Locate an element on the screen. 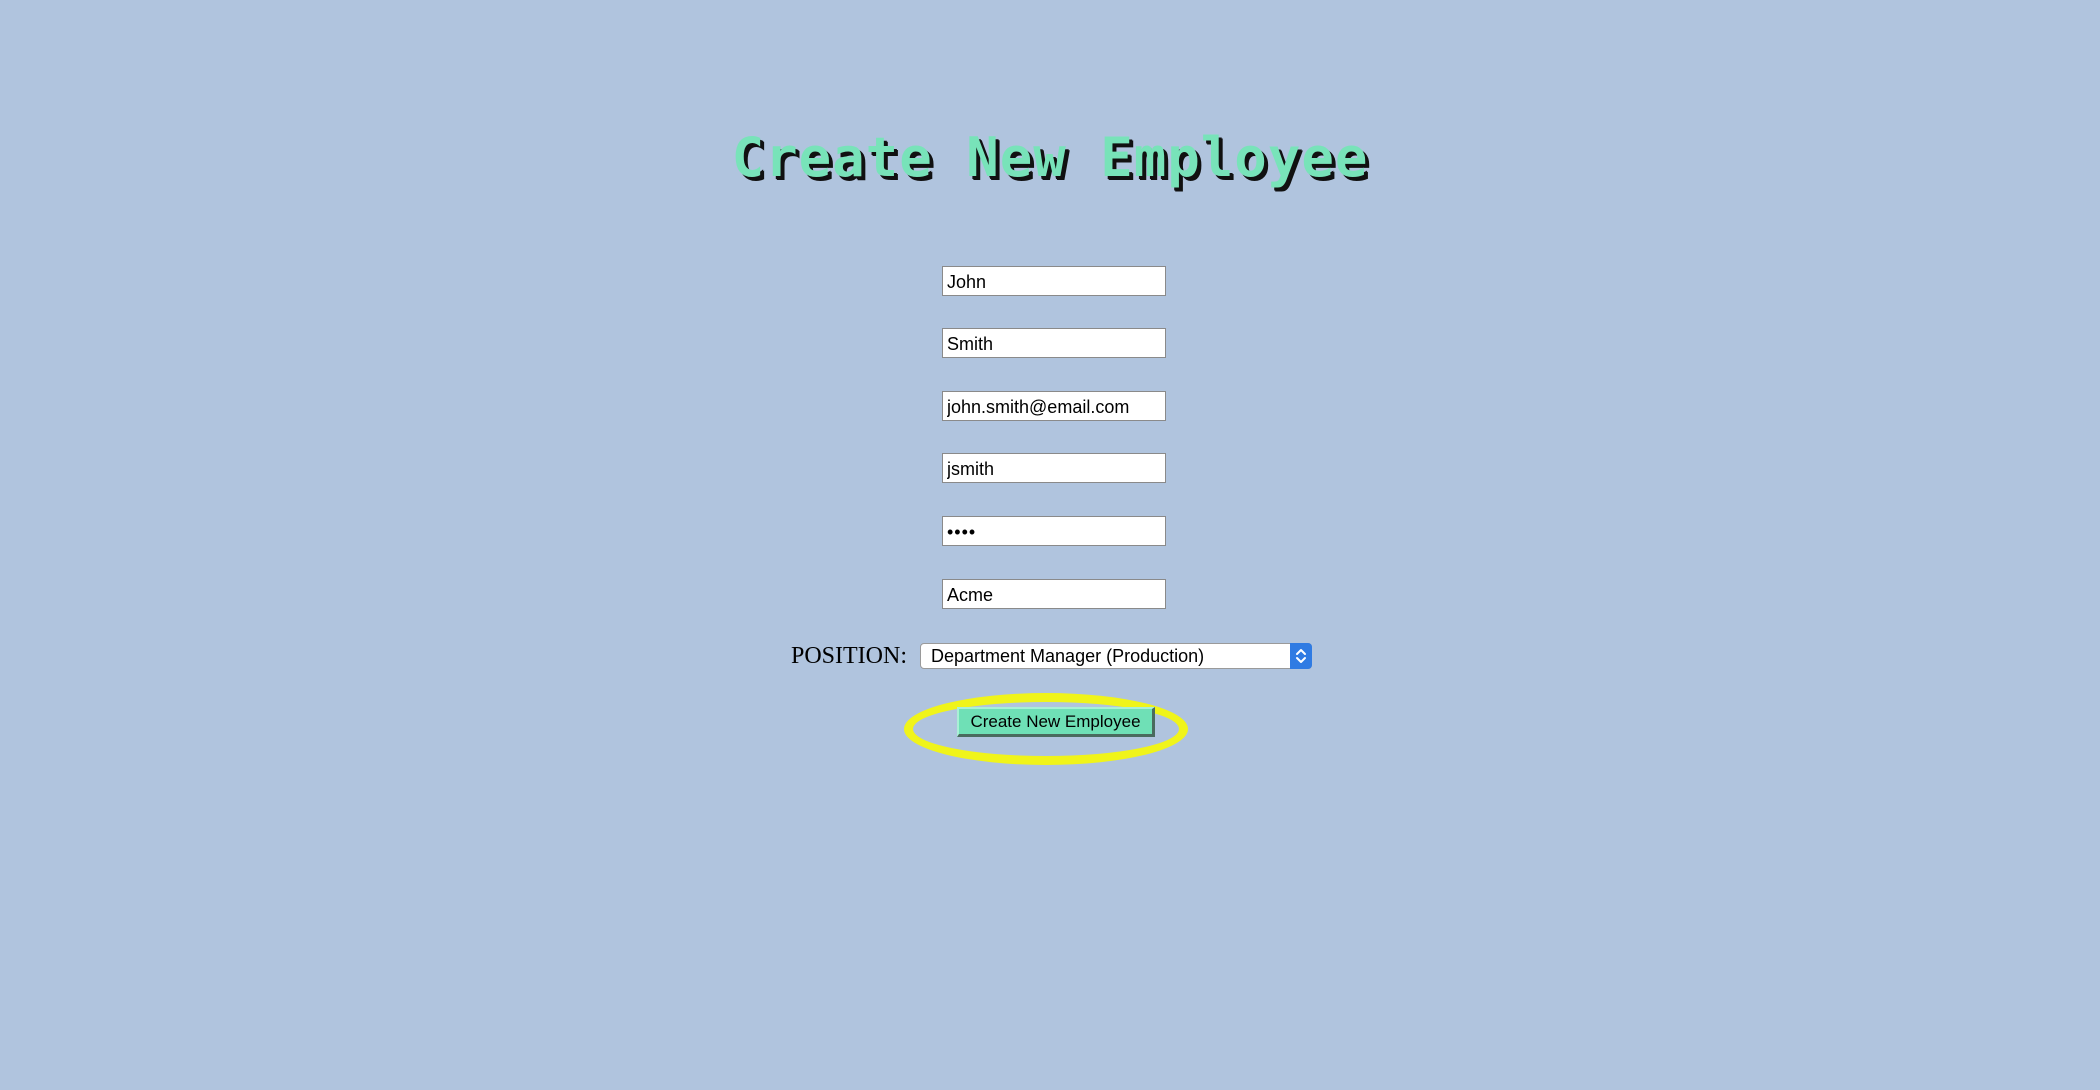 This screenshot has width=2100, height=1090. username-field is located at coordinates (1054, 468).